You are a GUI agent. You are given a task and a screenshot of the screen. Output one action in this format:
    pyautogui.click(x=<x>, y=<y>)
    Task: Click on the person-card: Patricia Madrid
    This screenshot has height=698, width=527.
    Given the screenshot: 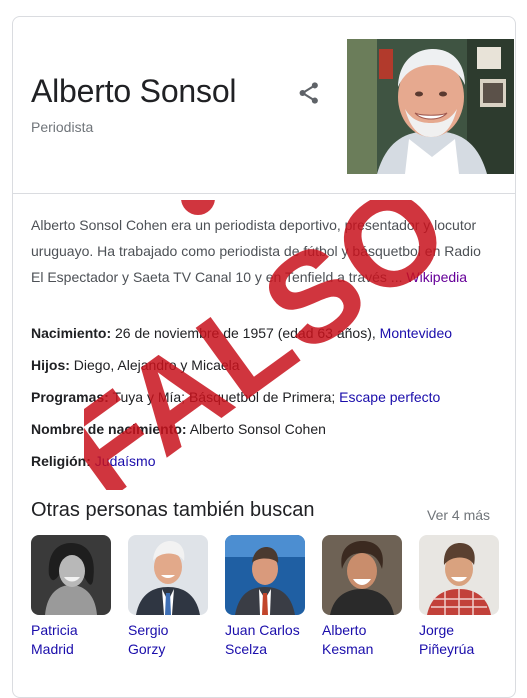 What is the action you would take?
    pyautogui.click(x=71, y=597)
    